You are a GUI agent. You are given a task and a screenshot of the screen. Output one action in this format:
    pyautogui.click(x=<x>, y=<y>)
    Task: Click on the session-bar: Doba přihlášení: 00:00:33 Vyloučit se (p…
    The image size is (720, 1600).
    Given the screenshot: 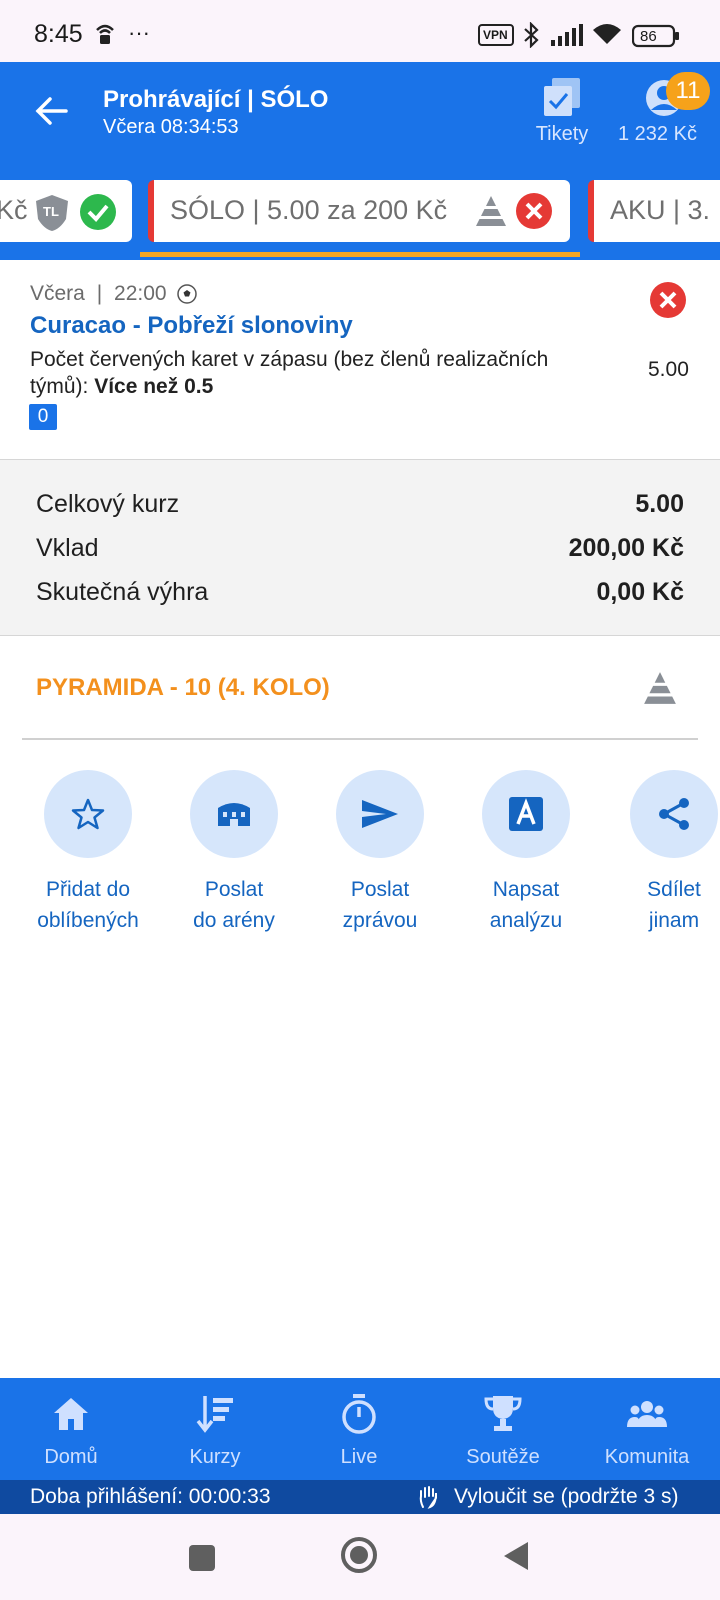 What is the action you would take?
    pyautogui.click(x=360, y=1497)
    